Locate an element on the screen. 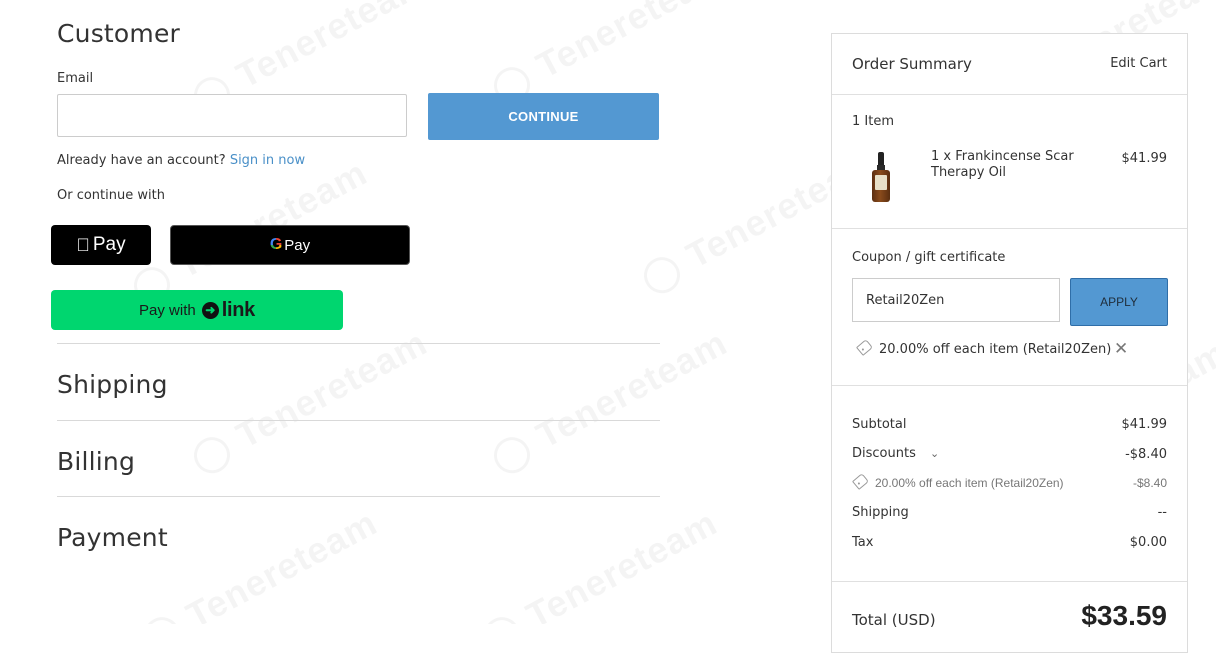  item-price: $41.99 is located at coordinates (1144, 158).